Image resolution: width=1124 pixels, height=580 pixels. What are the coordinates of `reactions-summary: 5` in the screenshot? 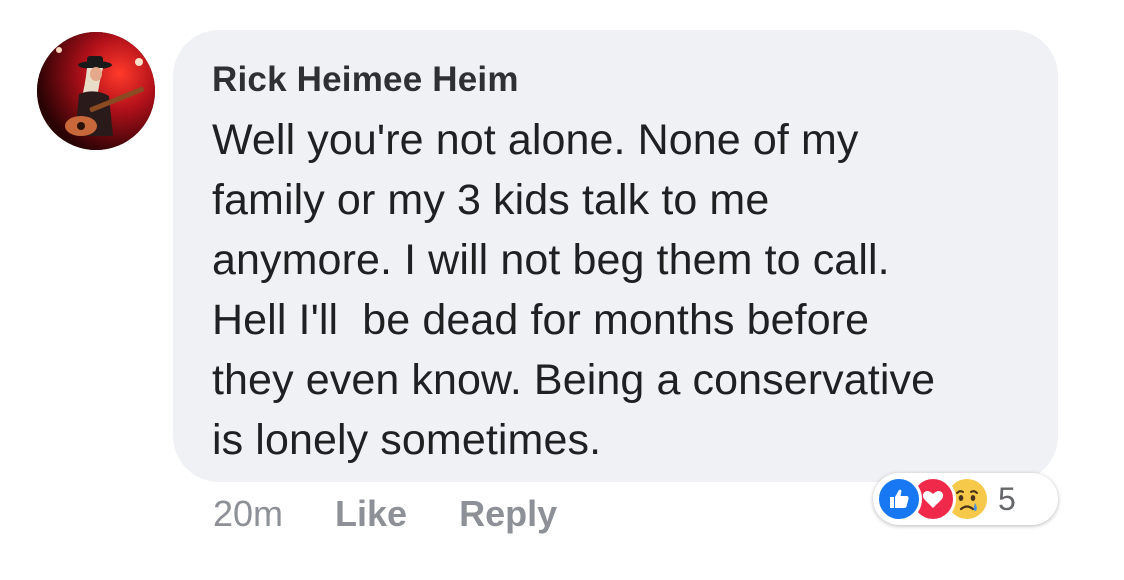 It's located at (965, 499).